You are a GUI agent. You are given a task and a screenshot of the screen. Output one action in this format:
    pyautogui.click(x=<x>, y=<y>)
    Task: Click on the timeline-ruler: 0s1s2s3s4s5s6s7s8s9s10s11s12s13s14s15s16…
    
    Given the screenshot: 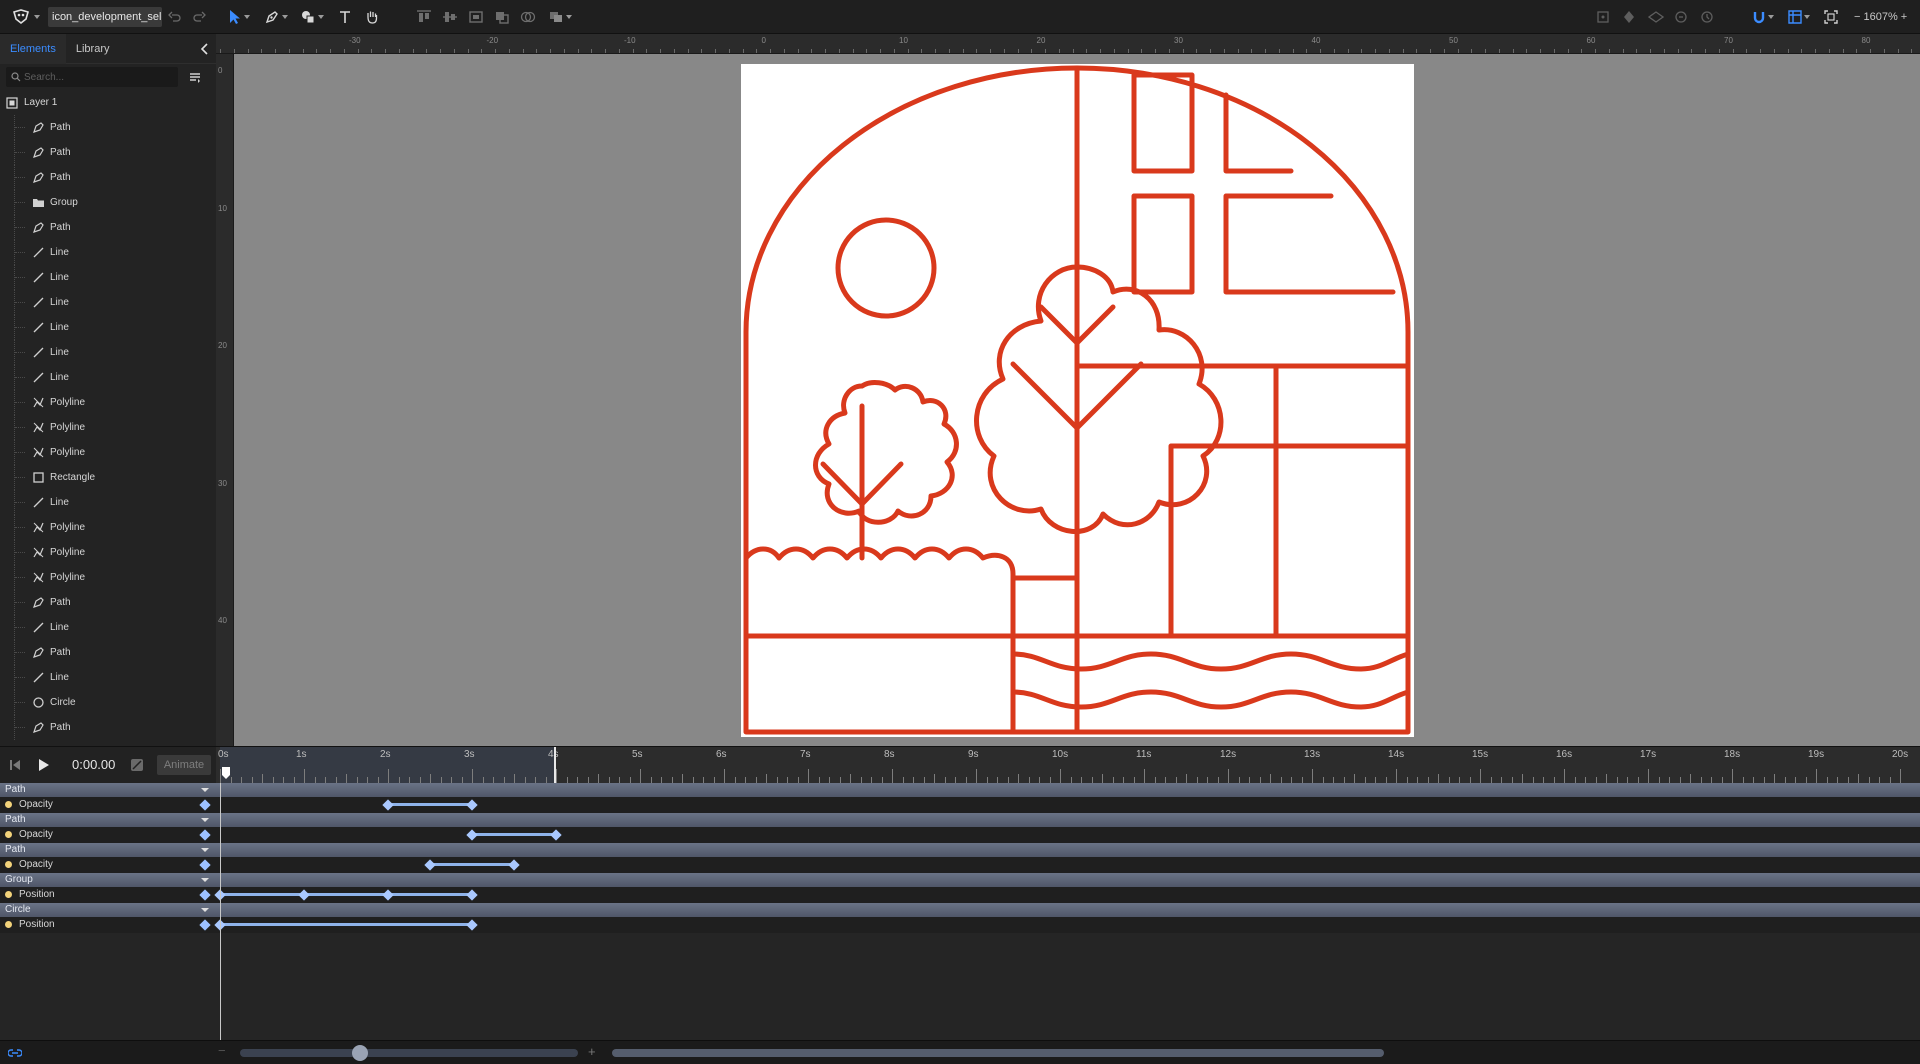 What is the action you would take?
    pyautogui.click(x=1068, y=765)
    